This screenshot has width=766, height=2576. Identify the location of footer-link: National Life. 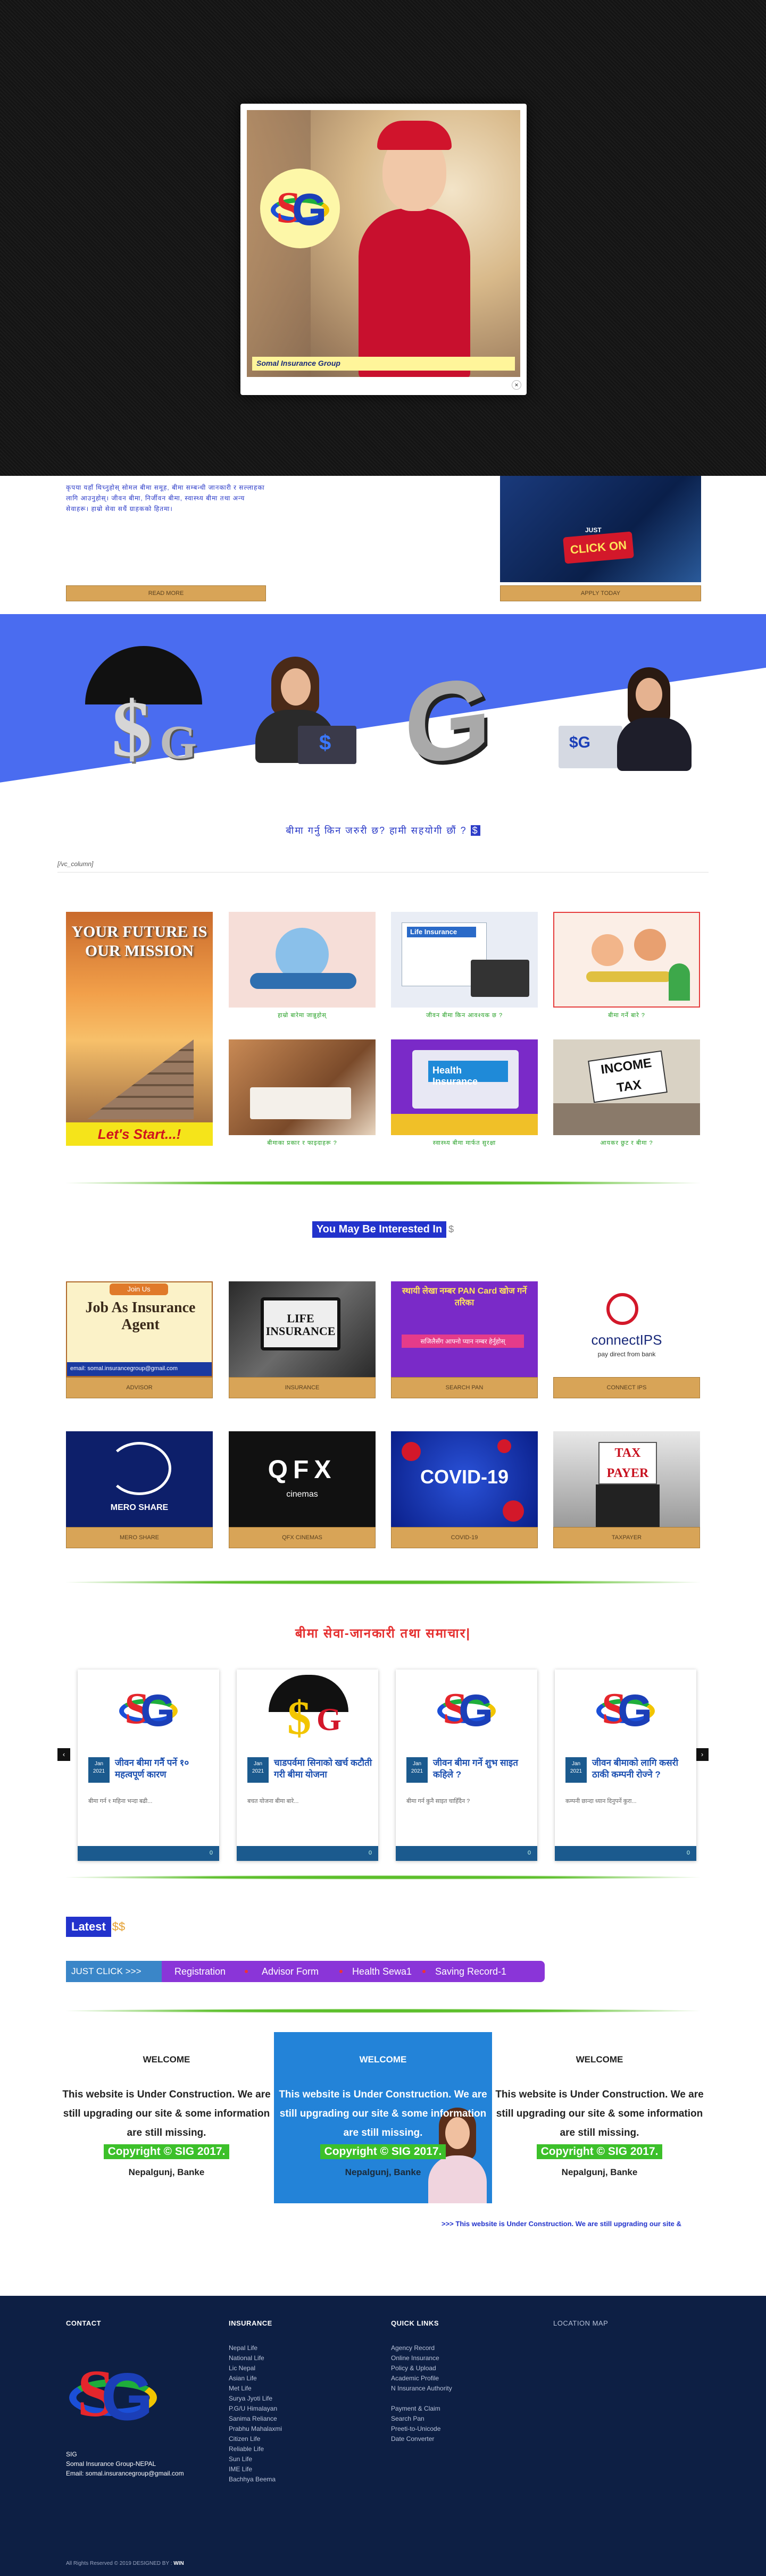
(256, 2358).